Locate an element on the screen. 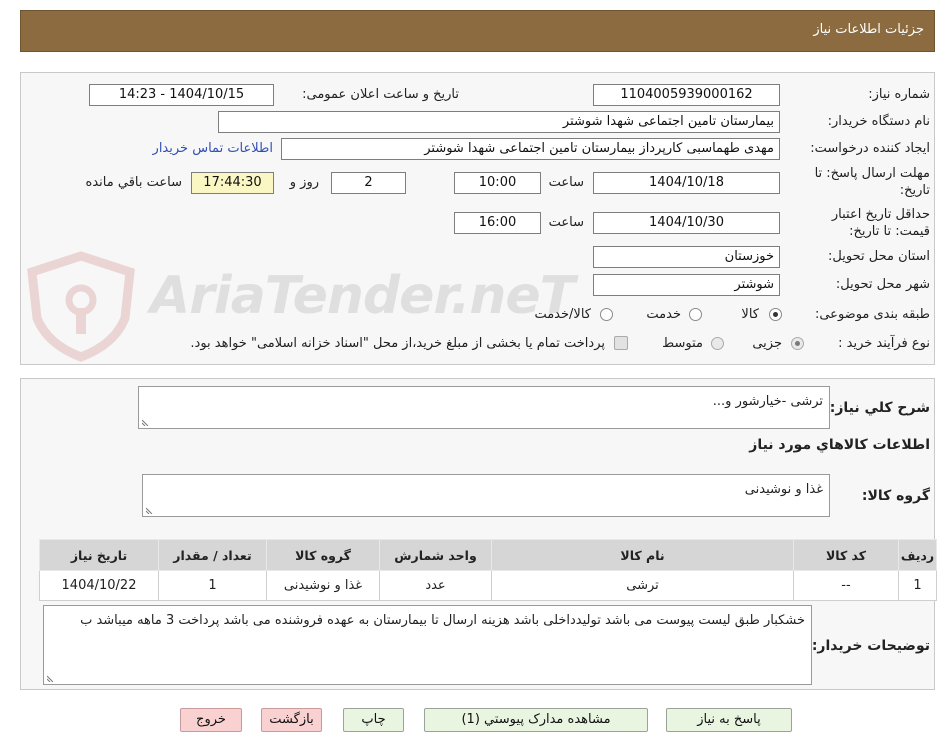  cell-unit: عدد is located at coordinates (435, 585).